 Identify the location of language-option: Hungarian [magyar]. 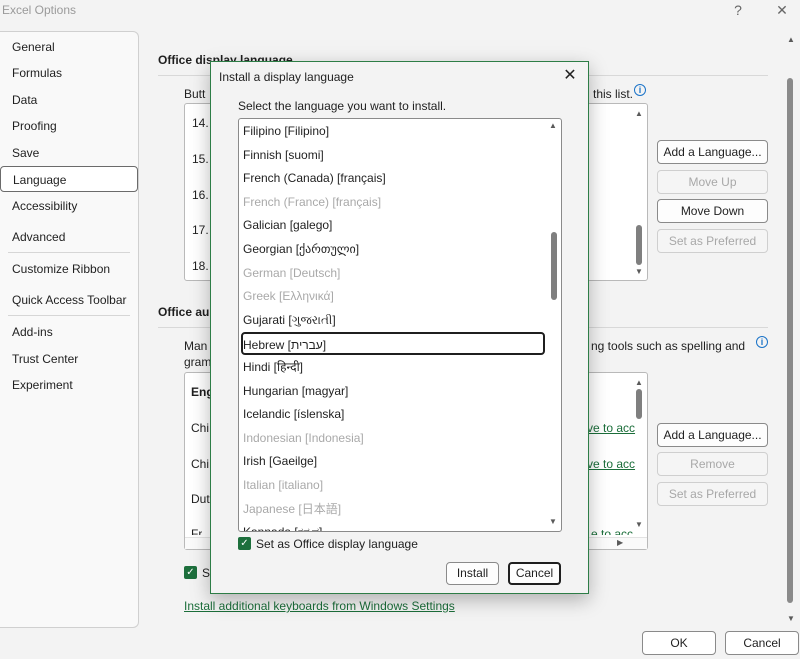
(393, 391).